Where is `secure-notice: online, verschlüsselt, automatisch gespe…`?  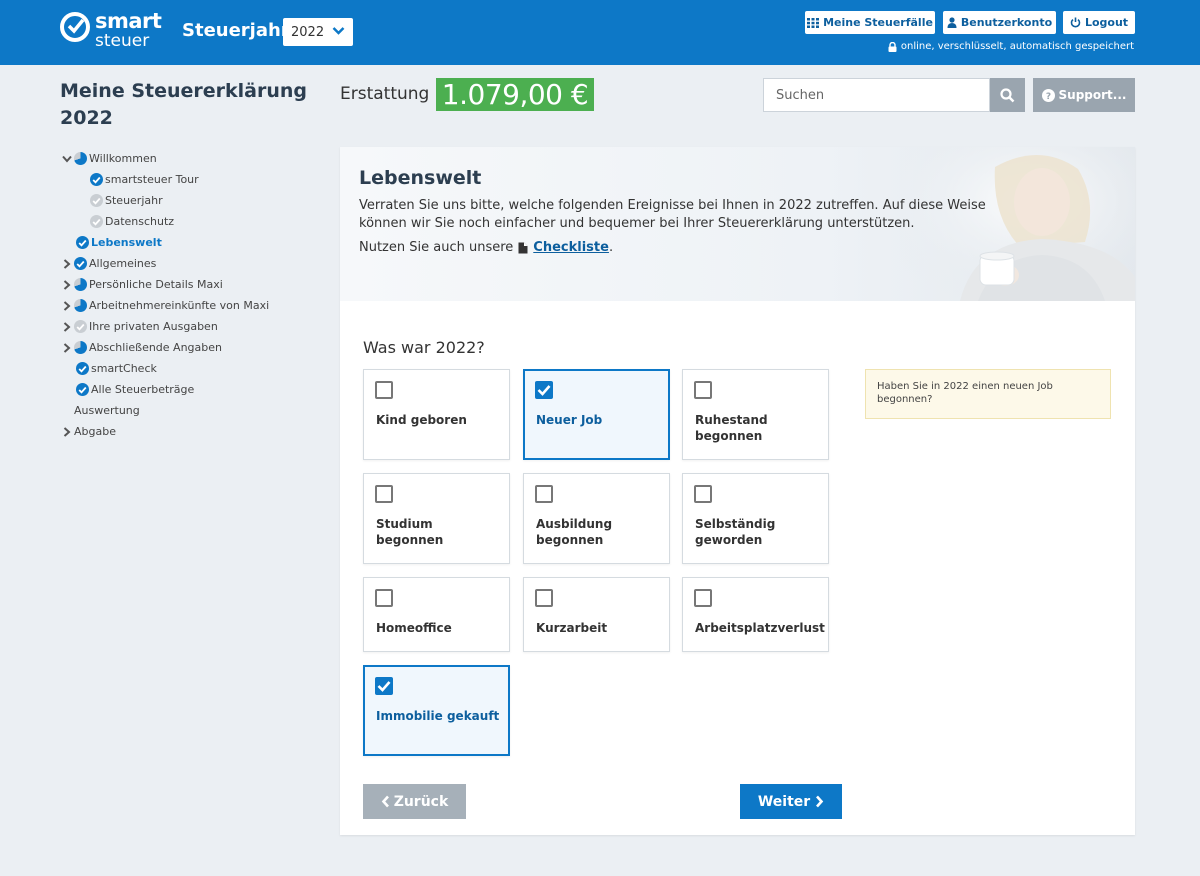 secure-notice: online, verschlüsselt, automatisch gespe… is located at coordinates (1011, 46).